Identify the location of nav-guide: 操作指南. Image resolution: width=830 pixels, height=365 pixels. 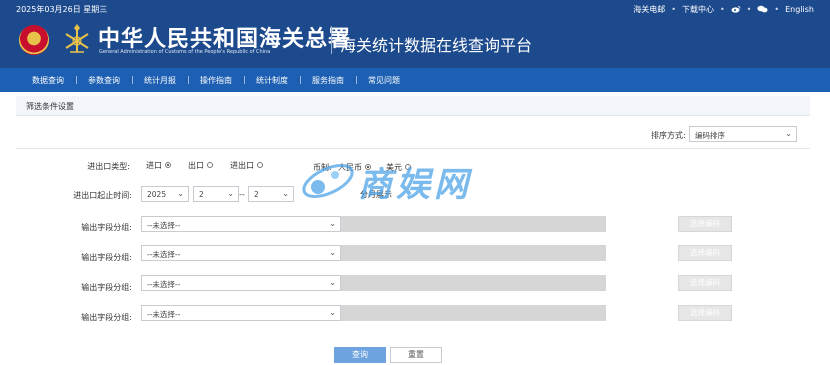
(218, 80).